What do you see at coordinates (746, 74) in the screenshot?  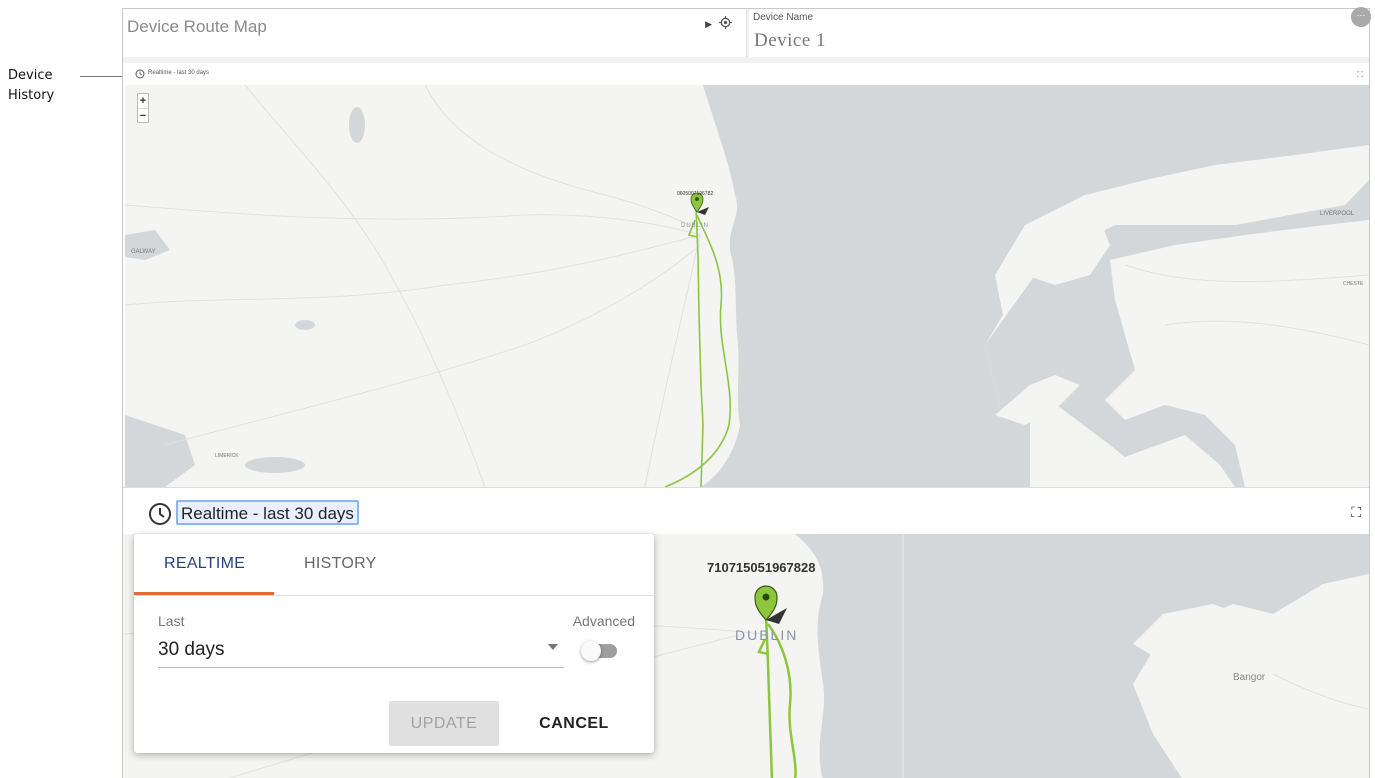 I see `map-header: Realtime - last 30 days ⛶` at bounding box center [746, 74].